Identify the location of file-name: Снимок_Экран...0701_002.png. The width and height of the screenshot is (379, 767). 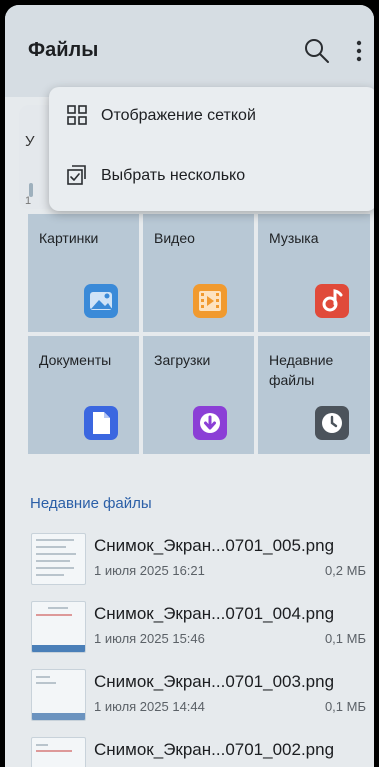
(214, 749).